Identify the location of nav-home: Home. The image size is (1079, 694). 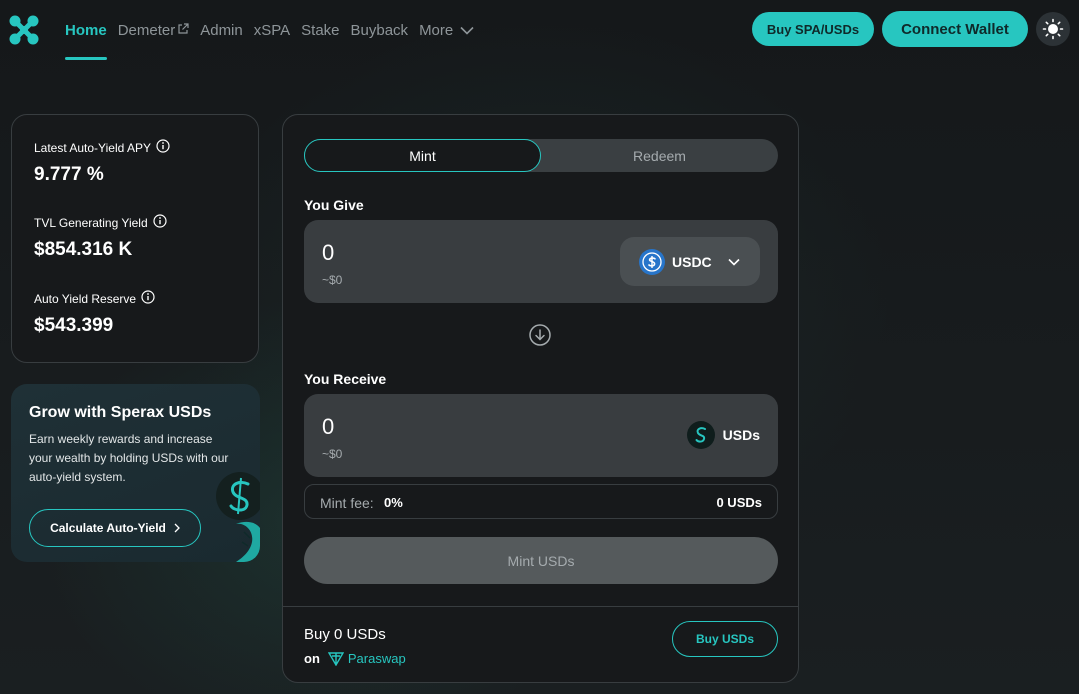
(86, 30).